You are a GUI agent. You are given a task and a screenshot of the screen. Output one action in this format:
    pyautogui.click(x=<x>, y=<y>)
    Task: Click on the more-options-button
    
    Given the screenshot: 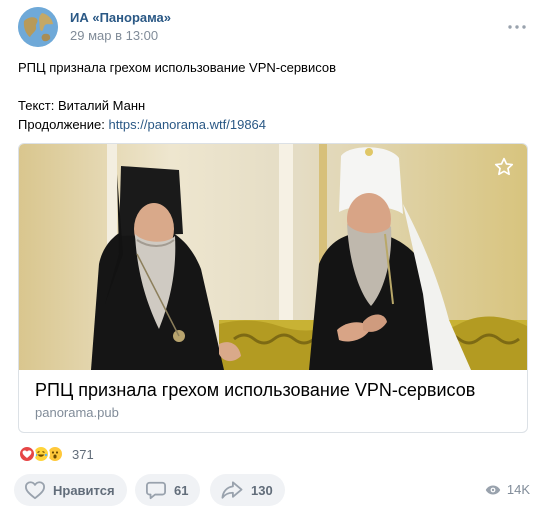 What is the action you would take?
    pyautogui.click(x=517, y=27)
    